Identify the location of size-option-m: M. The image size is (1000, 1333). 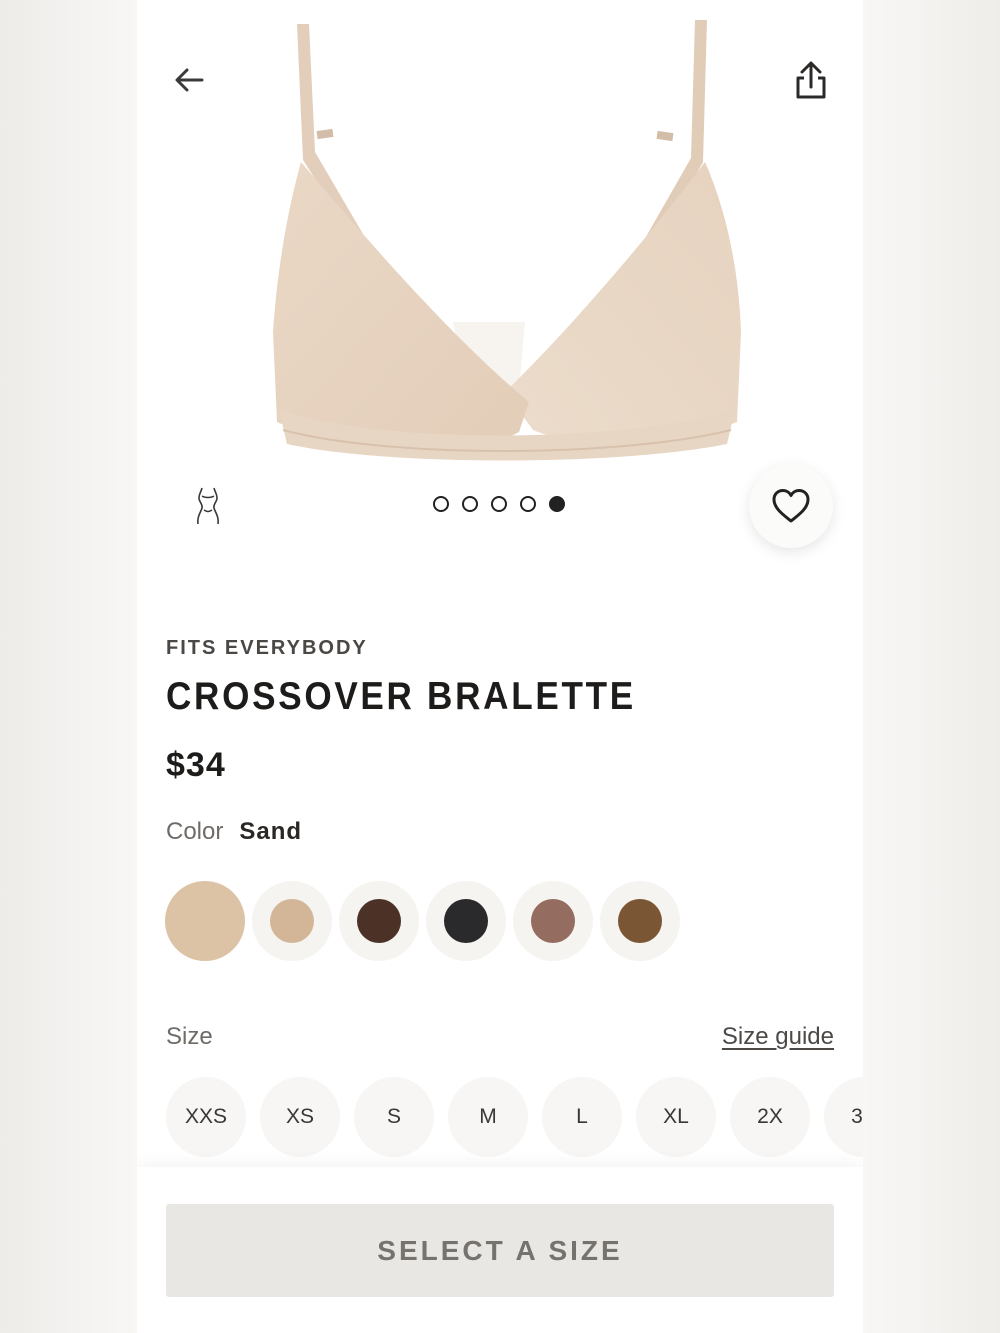
(488, 1117).